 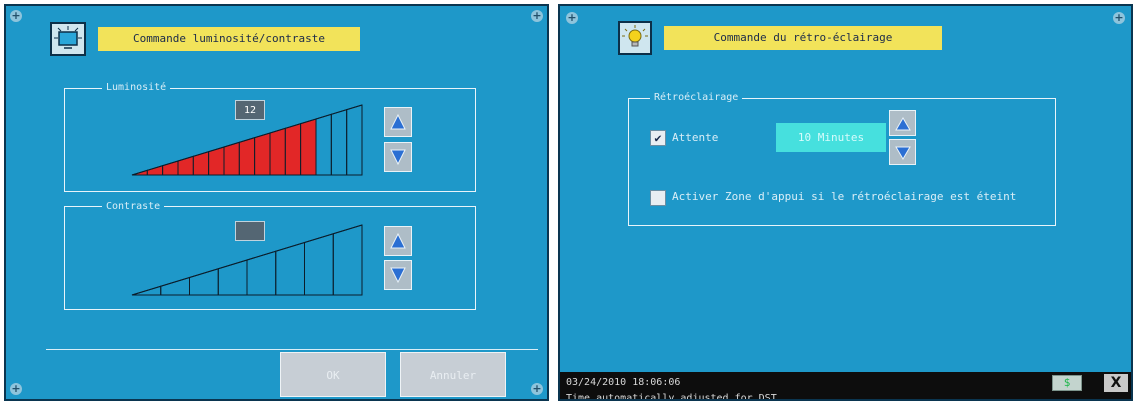 What do you see at coordinates (831, 137) in the screenshot?
I see `wait-time-select: 10 Minutes` at bounding box center [831, 137].